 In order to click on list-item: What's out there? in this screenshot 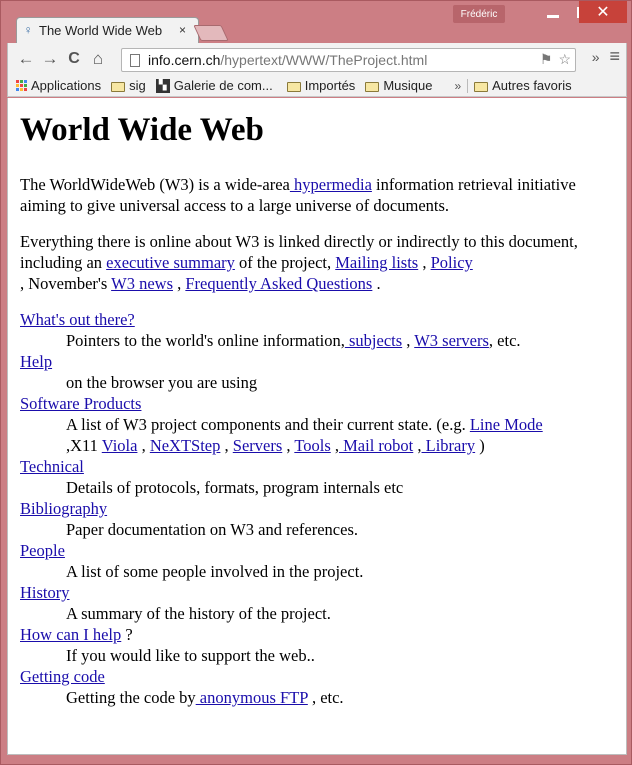, I will do `click(317, 319)`.